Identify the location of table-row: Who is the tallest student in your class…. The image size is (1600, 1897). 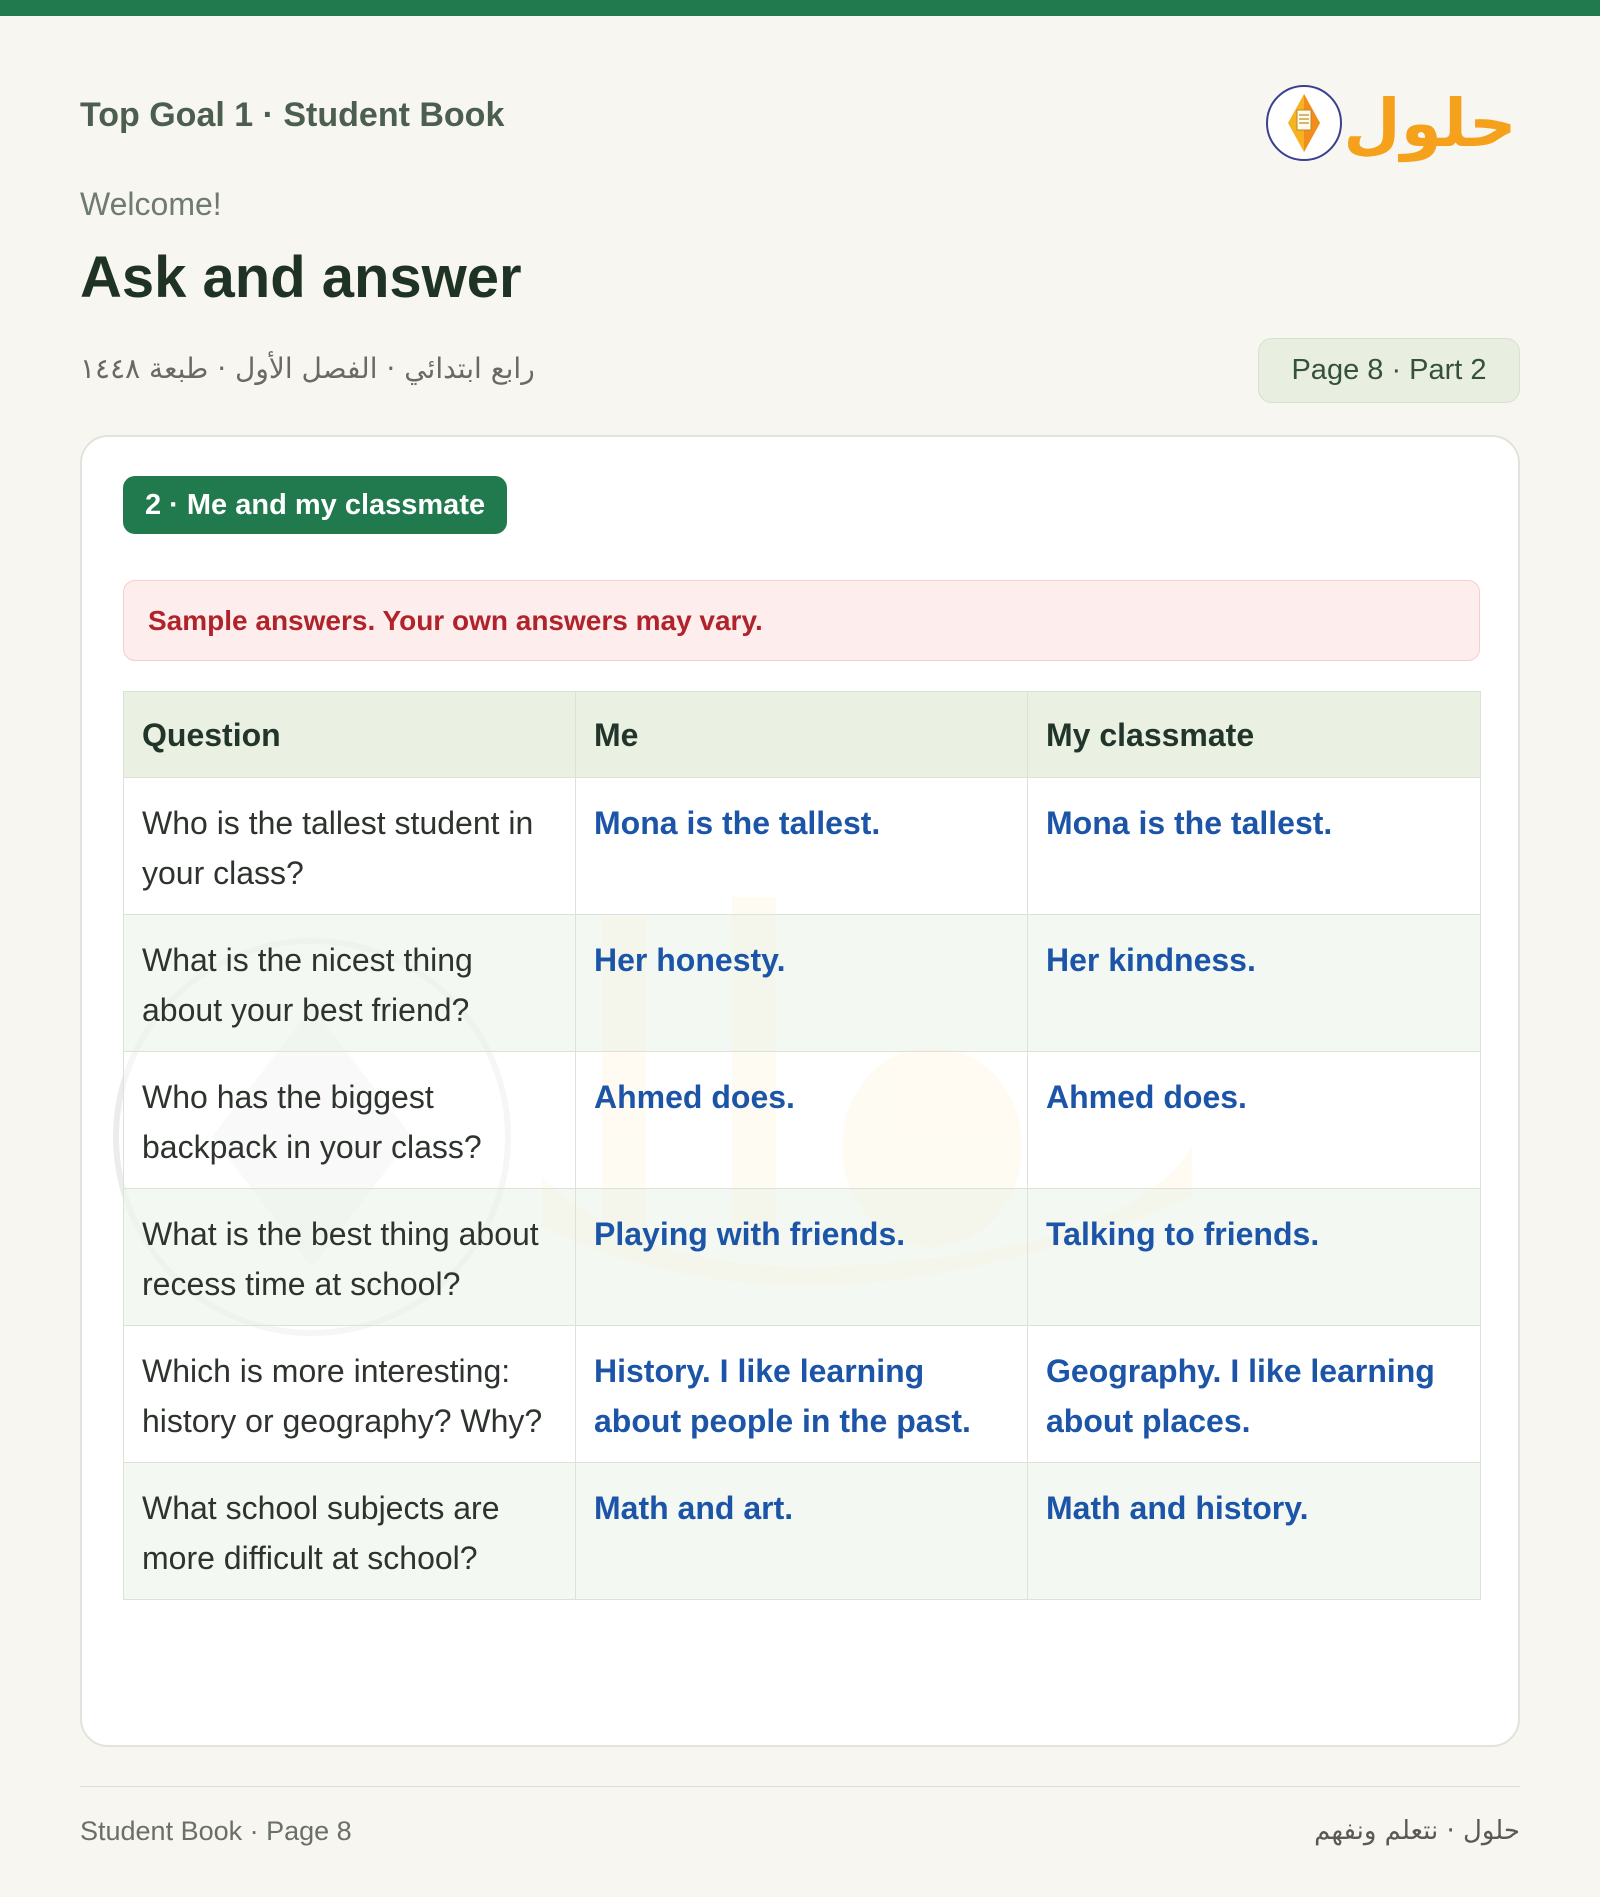
(802, 846).